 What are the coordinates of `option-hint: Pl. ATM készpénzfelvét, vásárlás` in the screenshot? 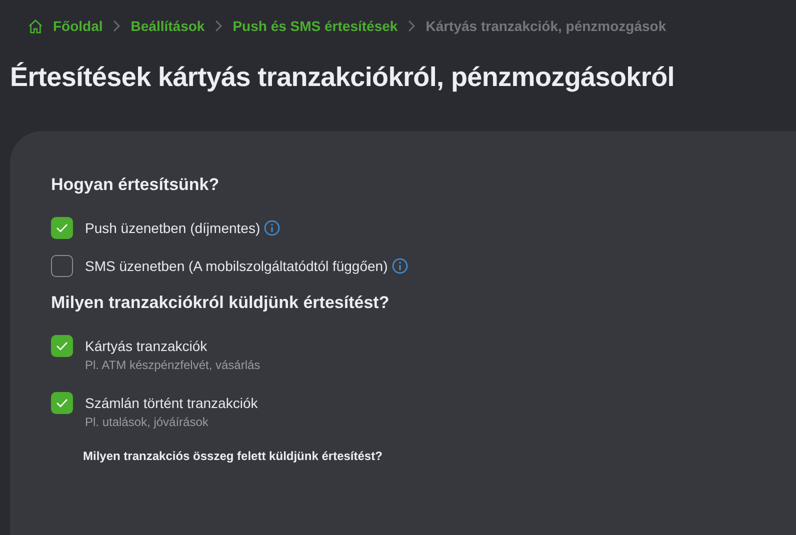 It's located at (172, 365).